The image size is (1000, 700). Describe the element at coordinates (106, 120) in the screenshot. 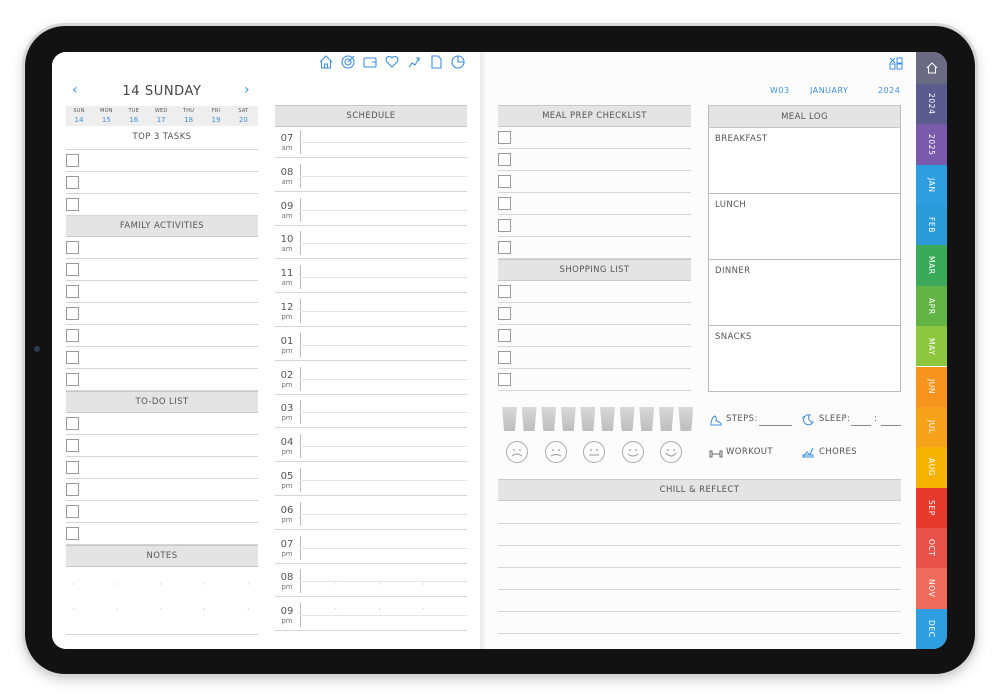

I see `weekday-date: 15` at that location.